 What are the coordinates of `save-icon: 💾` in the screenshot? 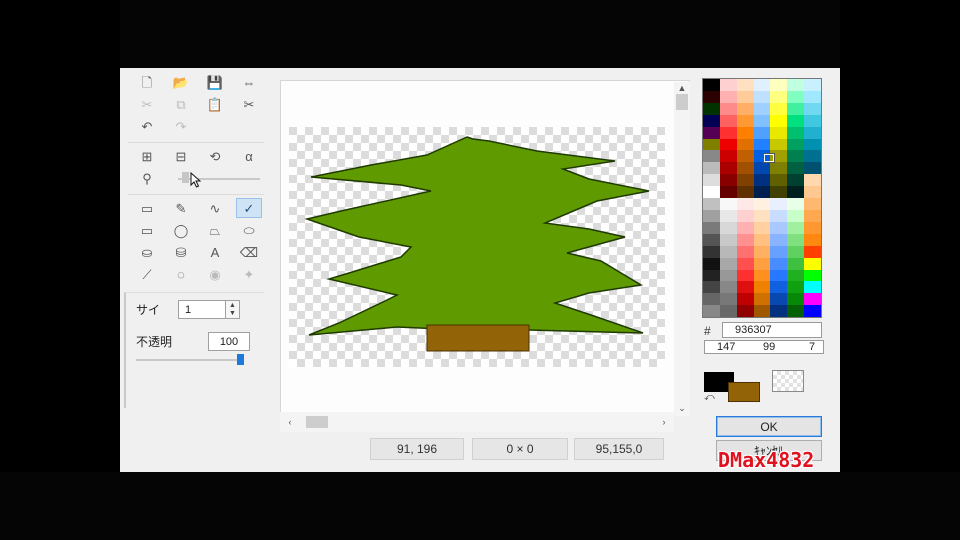 It's located at (215, 82).